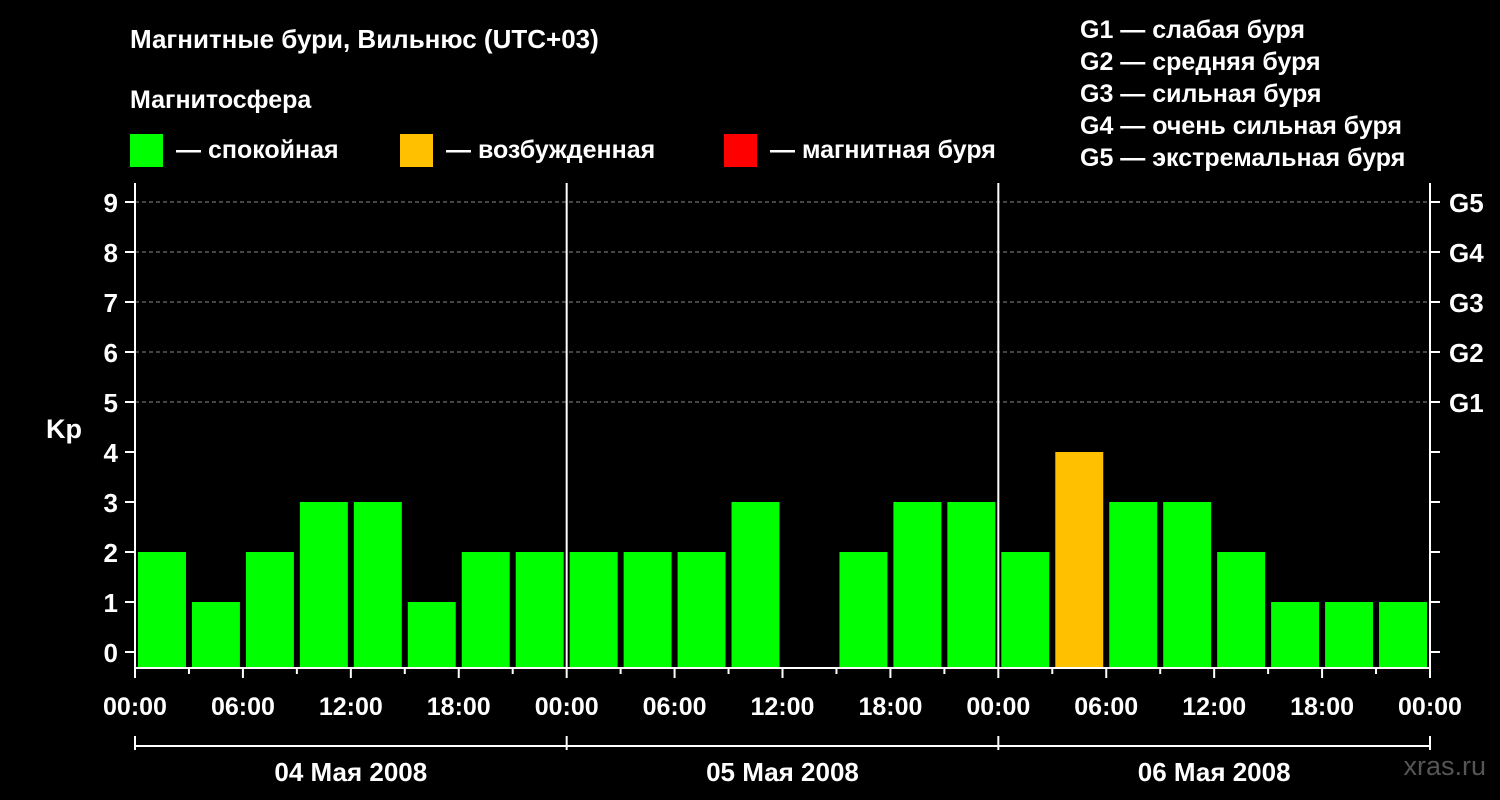 The image size is (1500, 800). I want to click on y-tick-label: 9, so click(111, 203).